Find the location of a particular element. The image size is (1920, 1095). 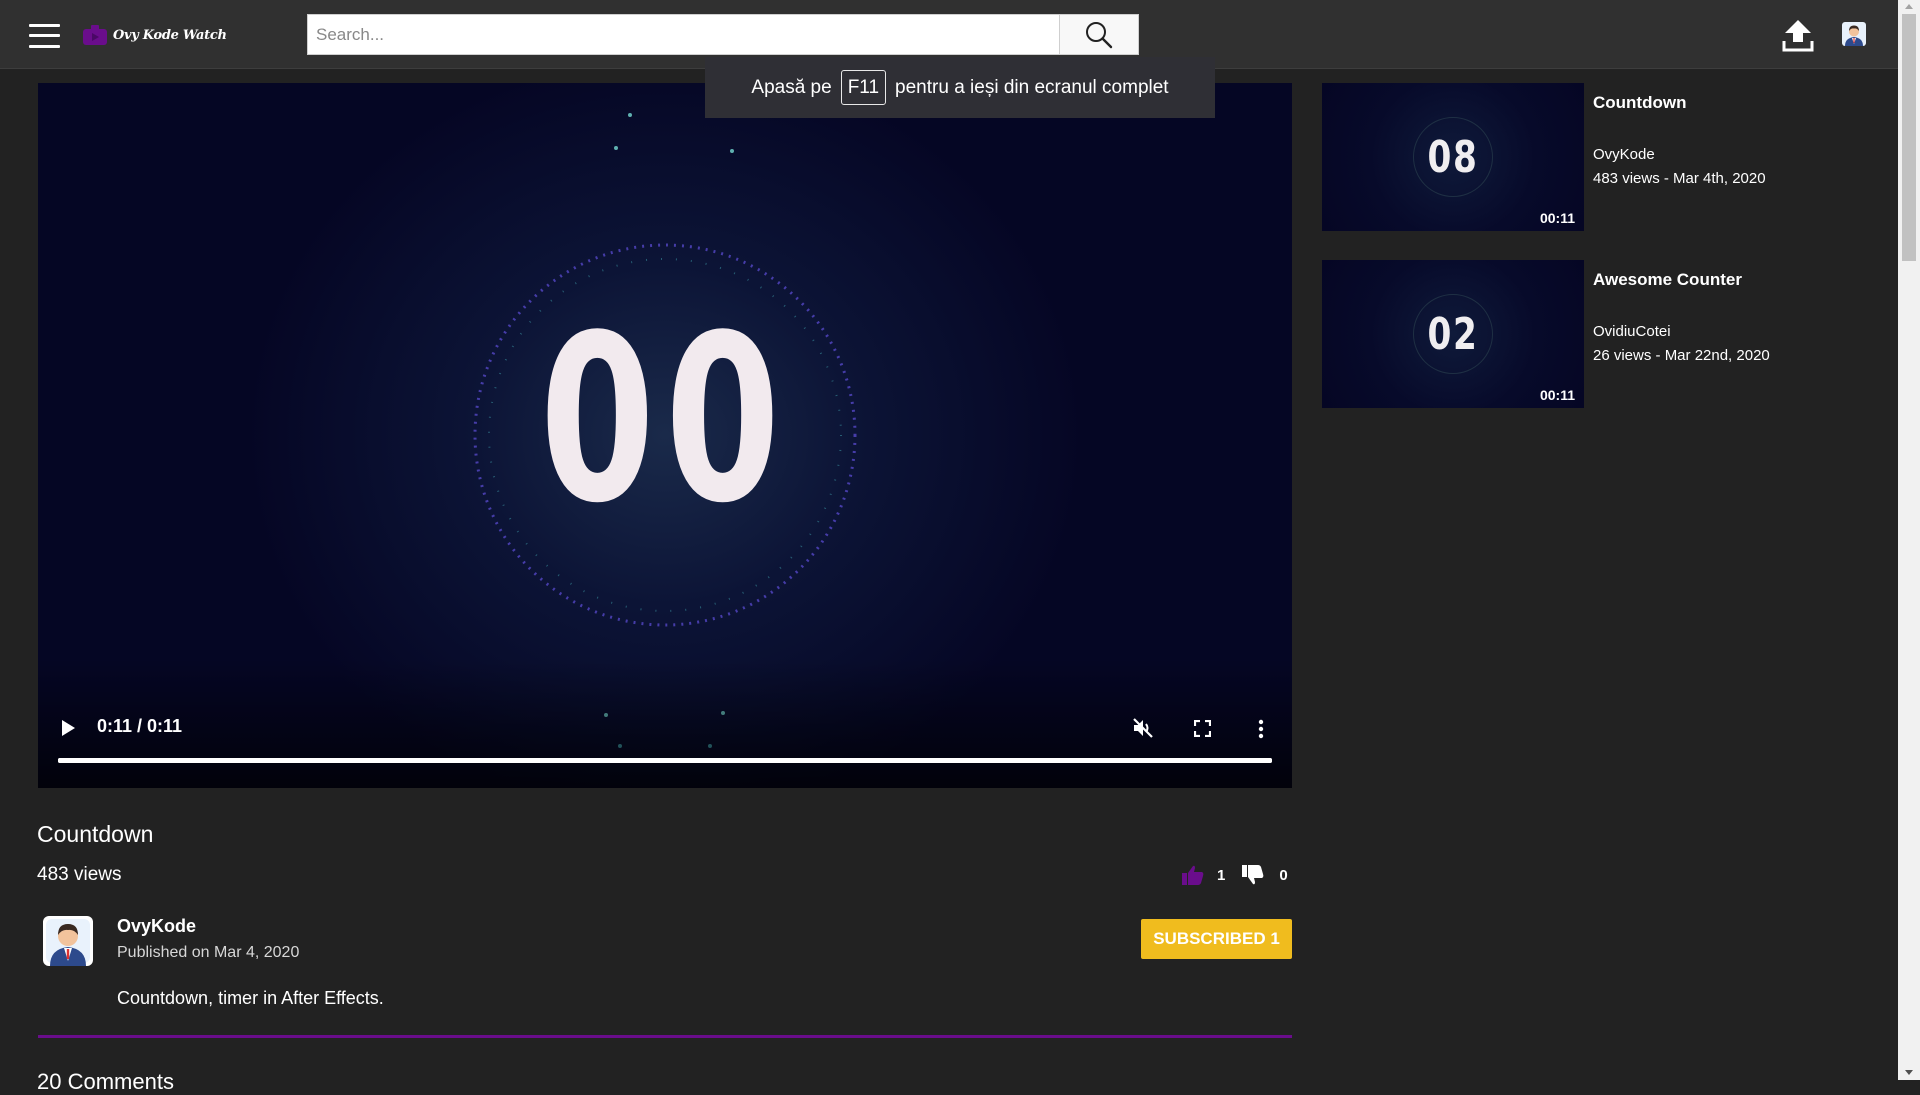

logo-text: Ovy Kode Watch is located at coordinates (170, 35).